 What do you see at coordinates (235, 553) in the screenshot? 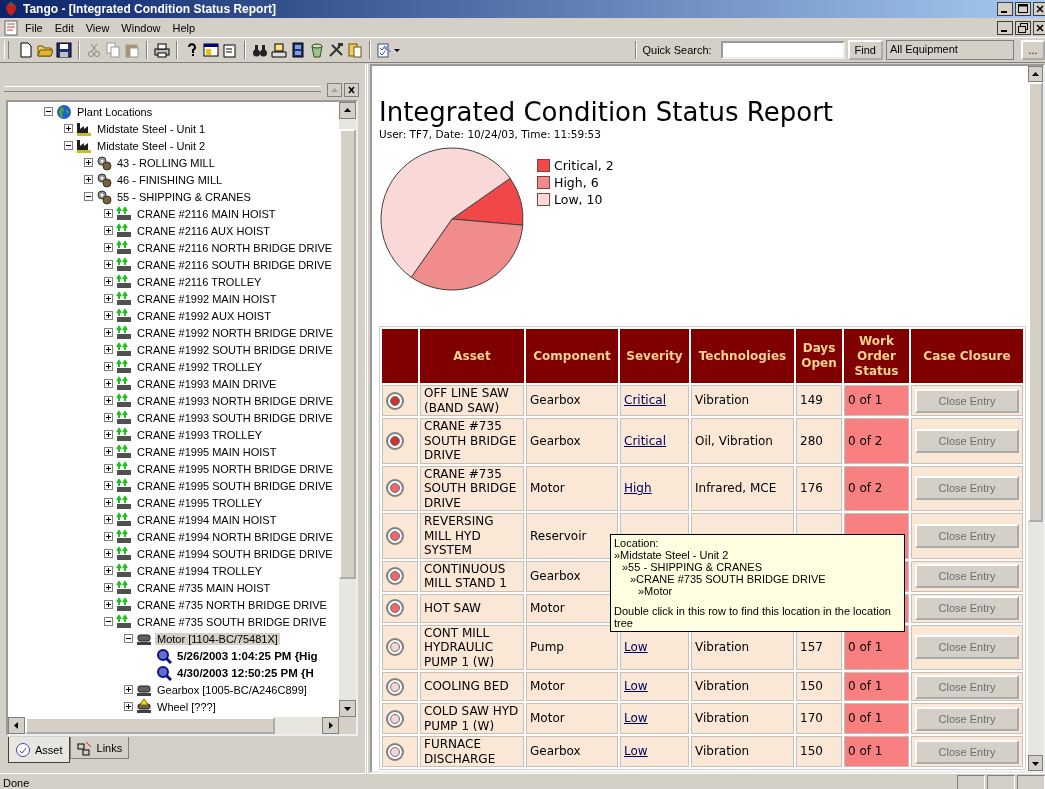
I see `tree-item: CRANE #1994 SOUTH BRIDGE DRIVE` at bounding box center [235, 553].